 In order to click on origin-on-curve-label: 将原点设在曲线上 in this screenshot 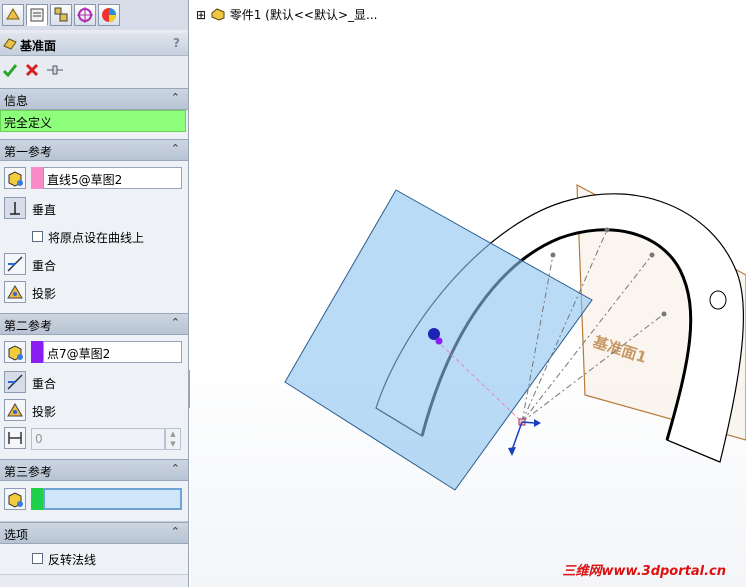, I will do `click(96, 238)`.